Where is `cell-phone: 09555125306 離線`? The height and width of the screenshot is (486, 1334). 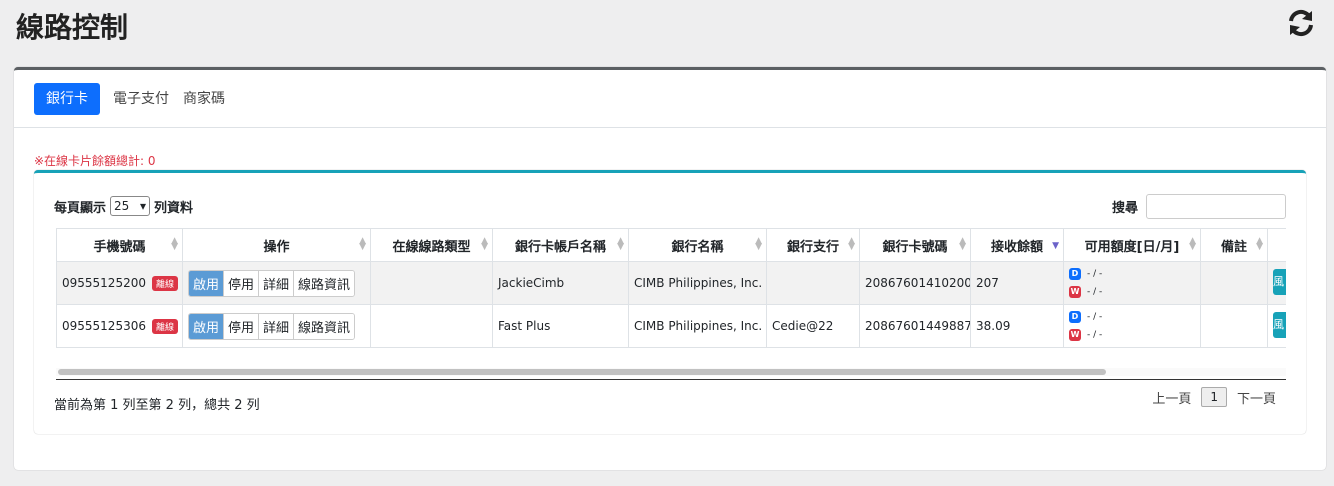 cell-phone: 09555125306 離線 is located at coordinates (119, 326).